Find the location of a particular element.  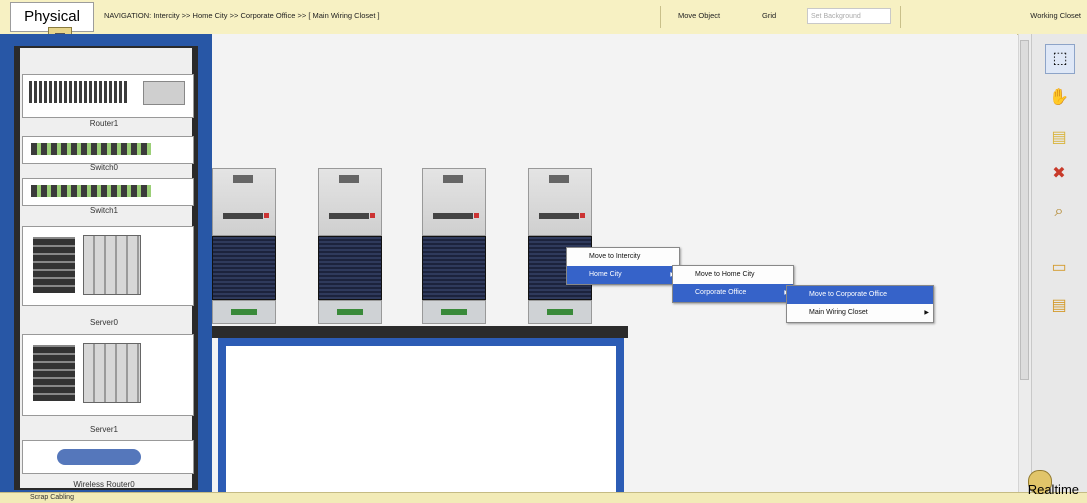

menu-main-wiring-closet-label: Main Wiring Closet is located at coordinates (838, 312).